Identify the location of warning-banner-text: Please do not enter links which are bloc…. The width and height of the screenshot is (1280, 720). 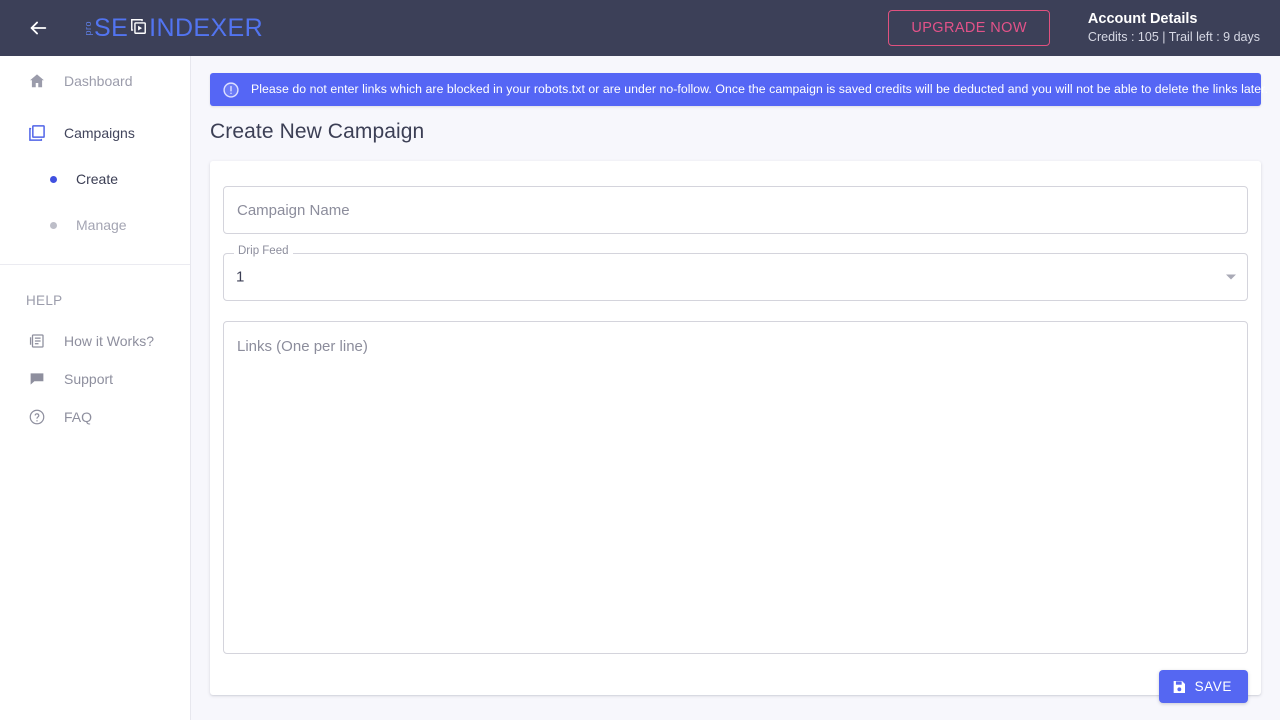
(760, 89).